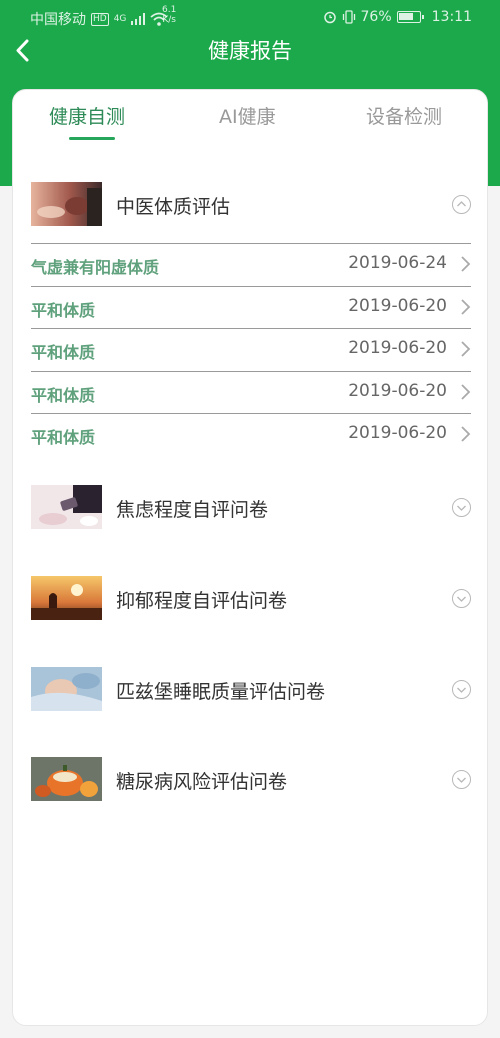  Describe the element at coordinates (251, 264) in the screenshot. I see `record-row: 气虚兼有阳虚体质 2019-06-24` at that location.